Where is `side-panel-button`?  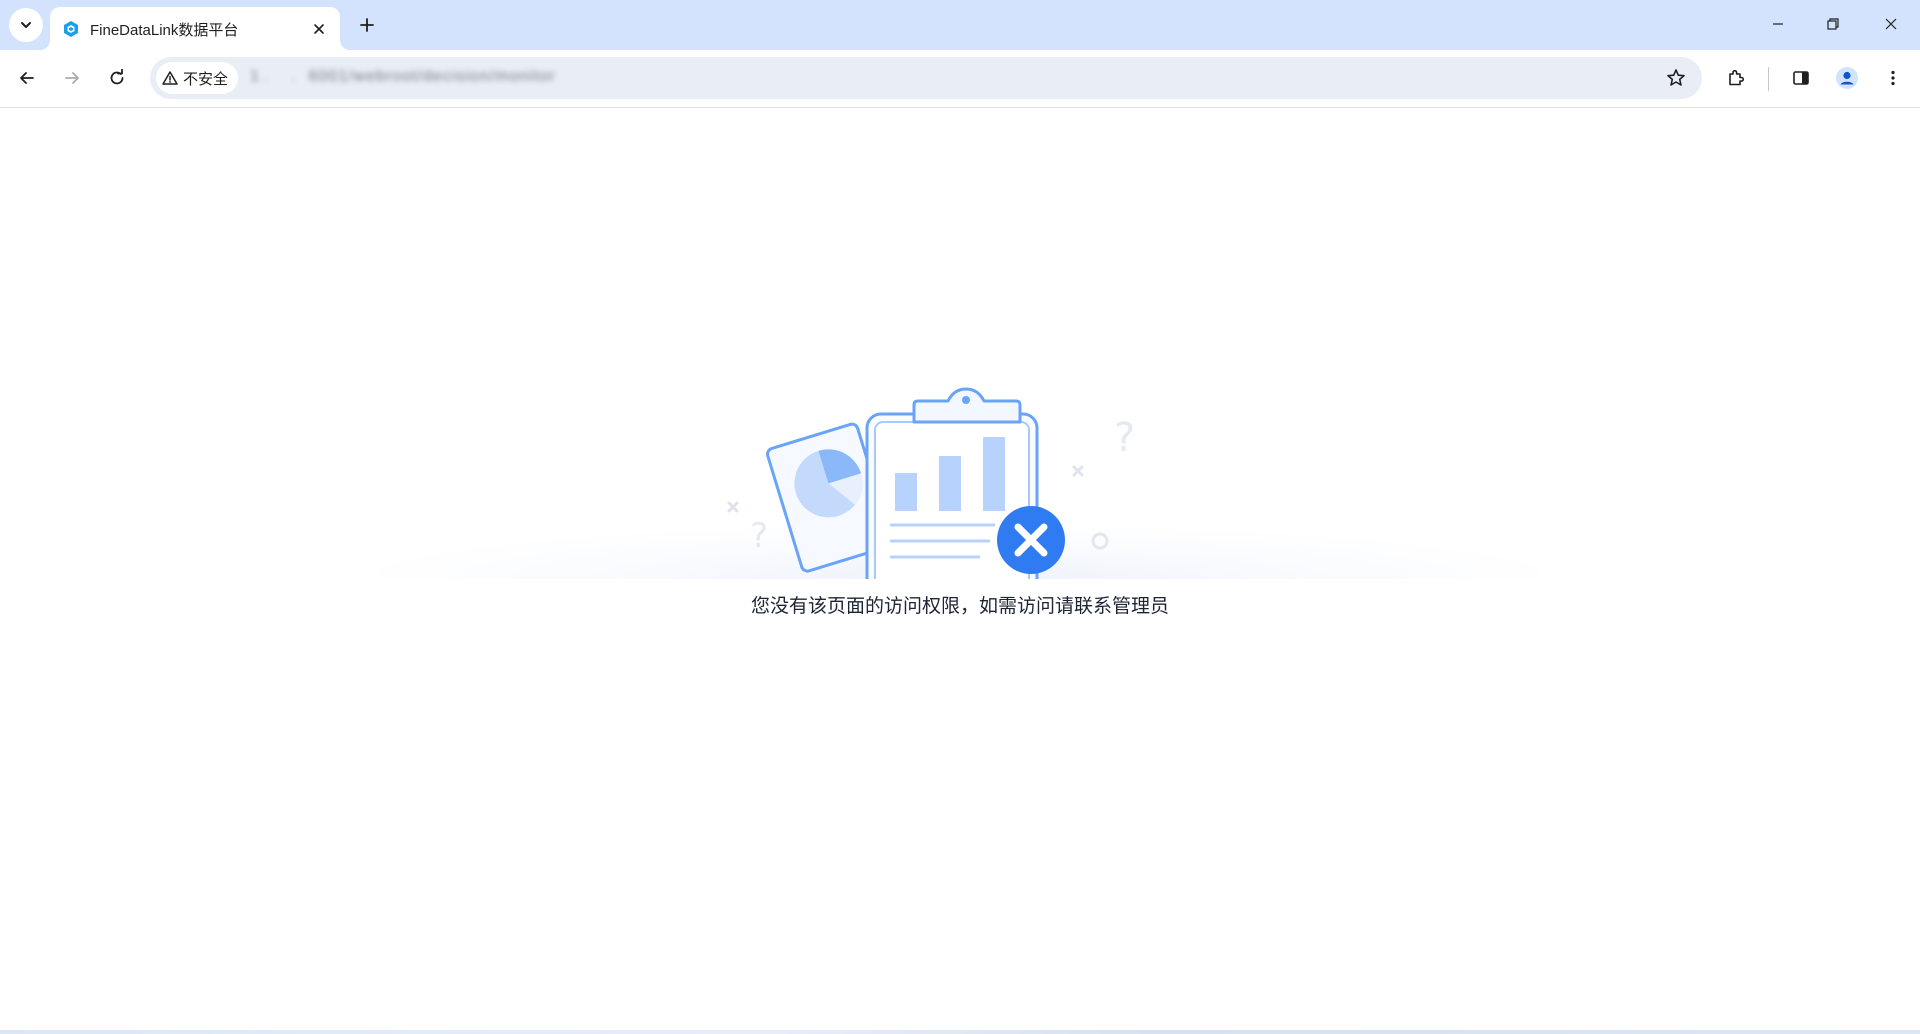
side-panel-button is located at coordinates (1801, 78).